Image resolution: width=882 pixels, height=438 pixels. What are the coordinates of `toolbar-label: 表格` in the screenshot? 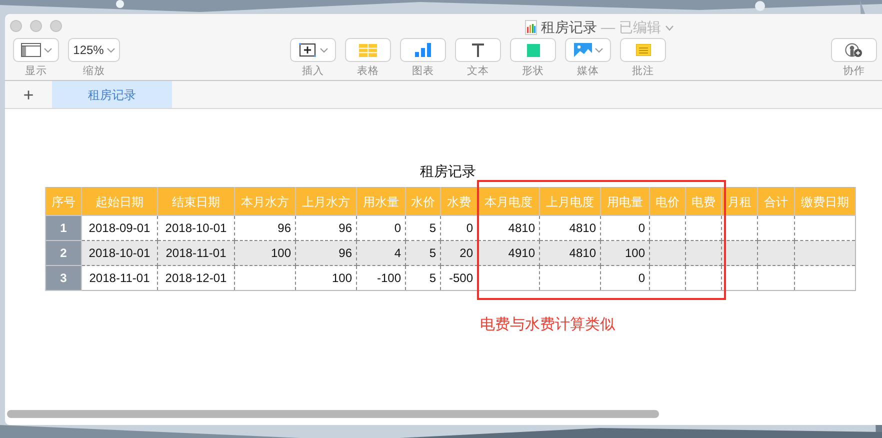 It's located at (368, 71).